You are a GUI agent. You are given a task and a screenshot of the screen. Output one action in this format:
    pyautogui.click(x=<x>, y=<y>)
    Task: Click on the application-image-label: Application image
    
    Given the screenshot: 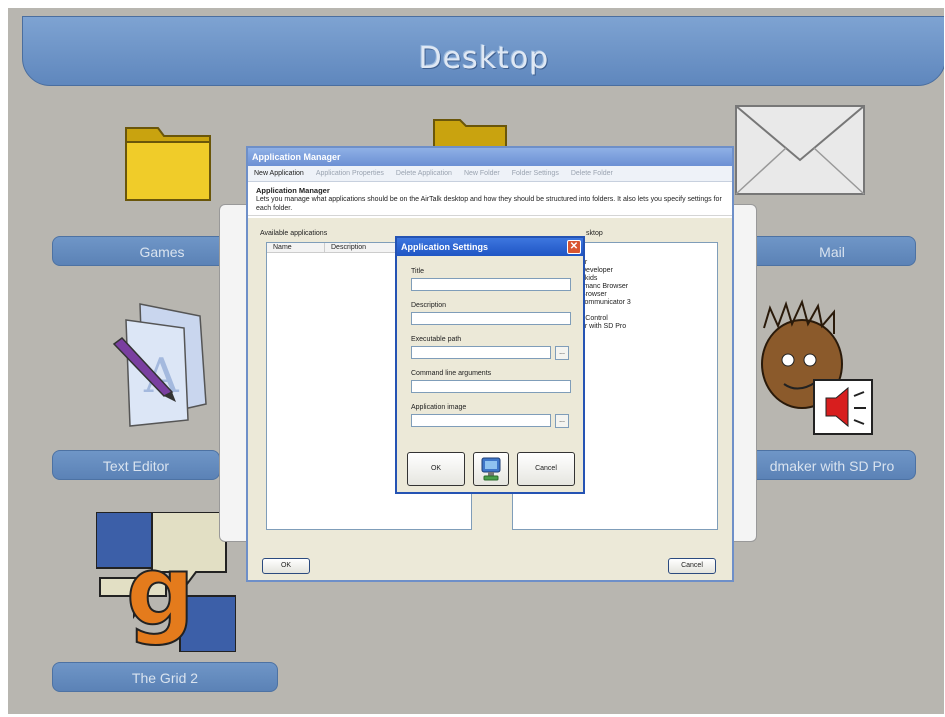 What is the action you would take?
    pyautogui.click(x=439, y=407)
    